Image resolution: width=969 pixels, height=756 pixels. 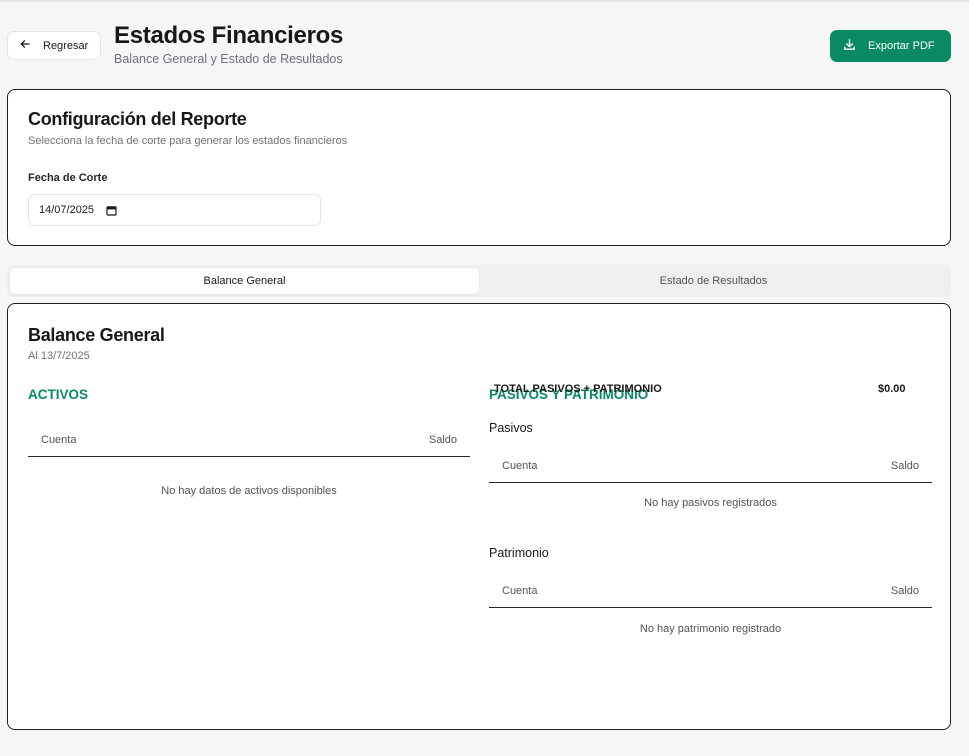 What do you see at coordinates (228, 59) in the screenshot?
I see `page-subtitle: Balance General y Estado de Resultados` at bounding box center [228, 59].